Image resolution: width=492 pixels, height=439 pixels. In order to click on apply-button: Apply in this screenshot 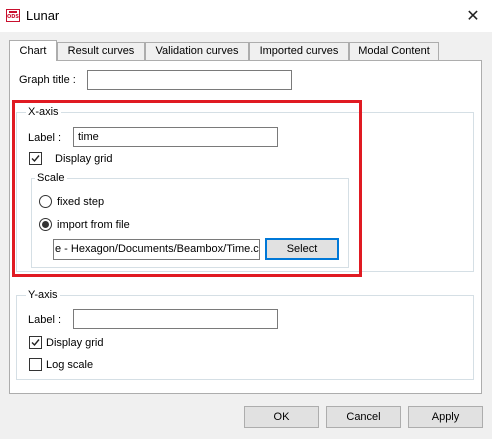, I will do `click(445, 417)`.